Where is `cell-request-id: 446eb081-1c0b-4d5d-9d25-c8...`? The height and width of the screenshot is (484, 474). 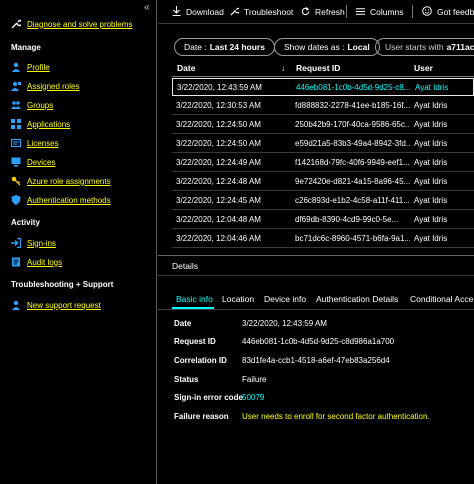
cell-request-id: 446eb081-1c0b-4d5d-9d25-c8... is located at coordinates (353, 87).